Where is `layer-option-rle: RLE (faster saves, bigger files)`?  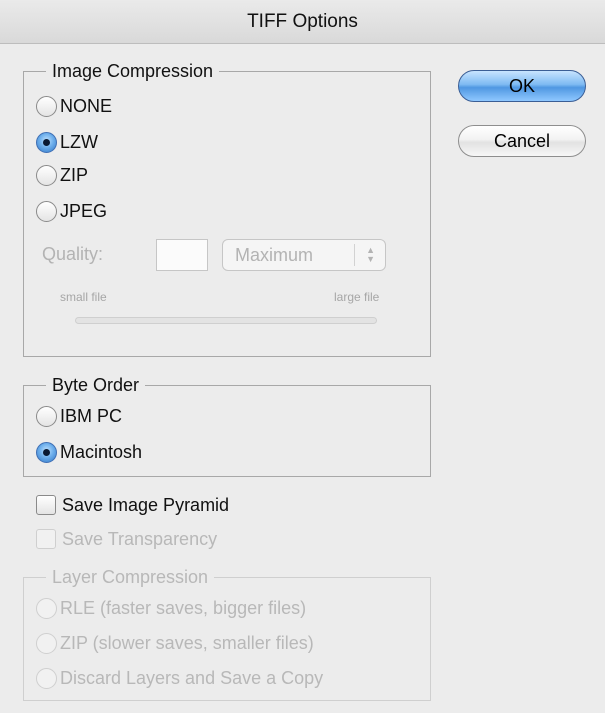
layer-option-rle: RLE (faster saves, bigger files) is located at coordinates (171, 608).